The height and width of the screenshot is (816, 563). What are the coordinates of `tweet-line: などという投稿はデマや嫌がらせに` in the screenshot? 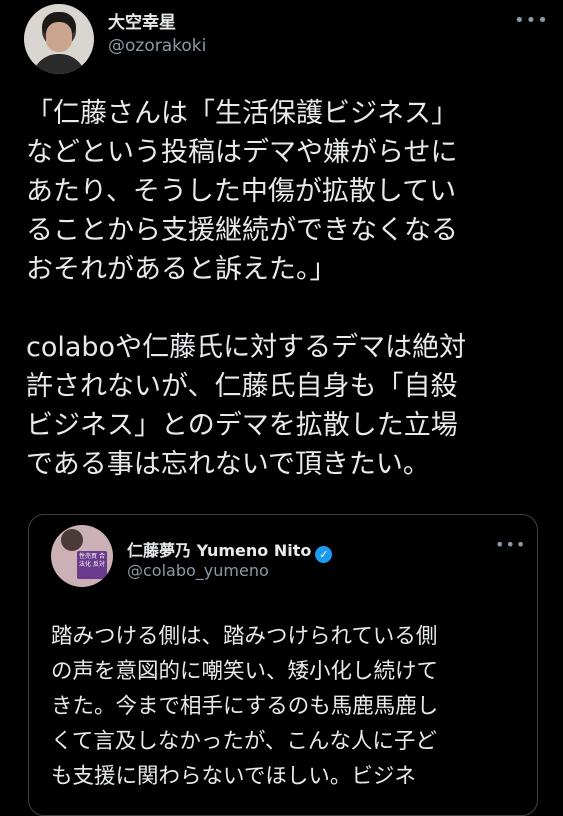 It's located at (242, 152).